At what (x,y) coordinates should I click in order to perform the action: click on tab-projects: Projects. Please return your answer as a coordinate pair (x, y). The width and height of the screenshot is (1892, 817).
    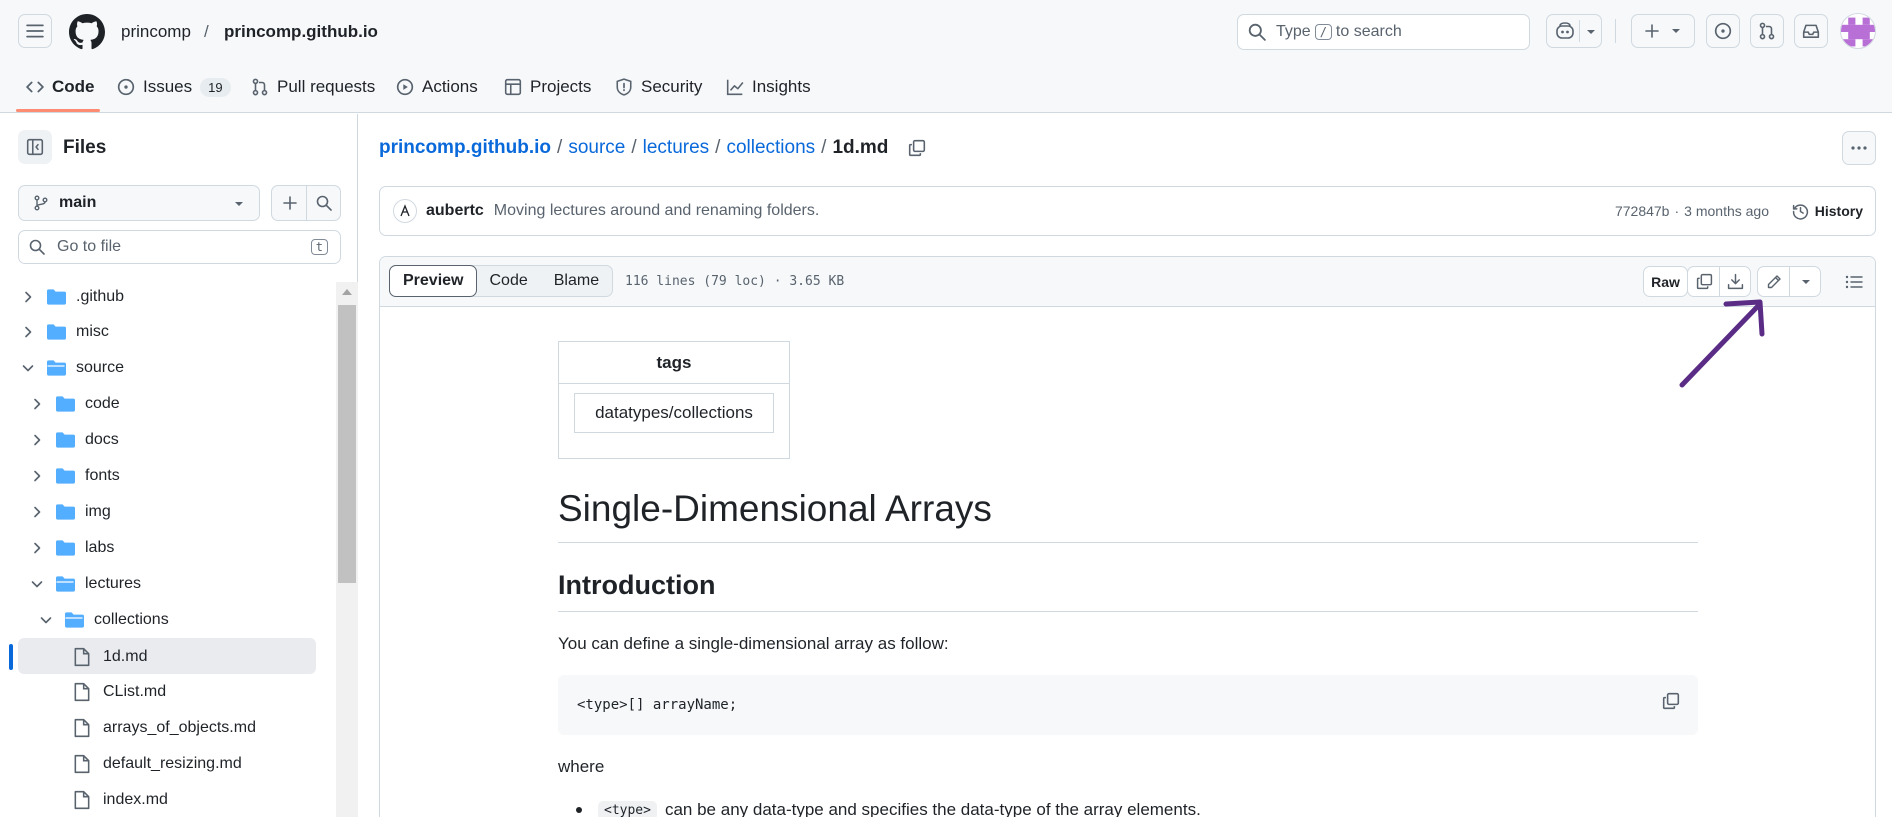
    Looking at the image, I should click on (547, 87).